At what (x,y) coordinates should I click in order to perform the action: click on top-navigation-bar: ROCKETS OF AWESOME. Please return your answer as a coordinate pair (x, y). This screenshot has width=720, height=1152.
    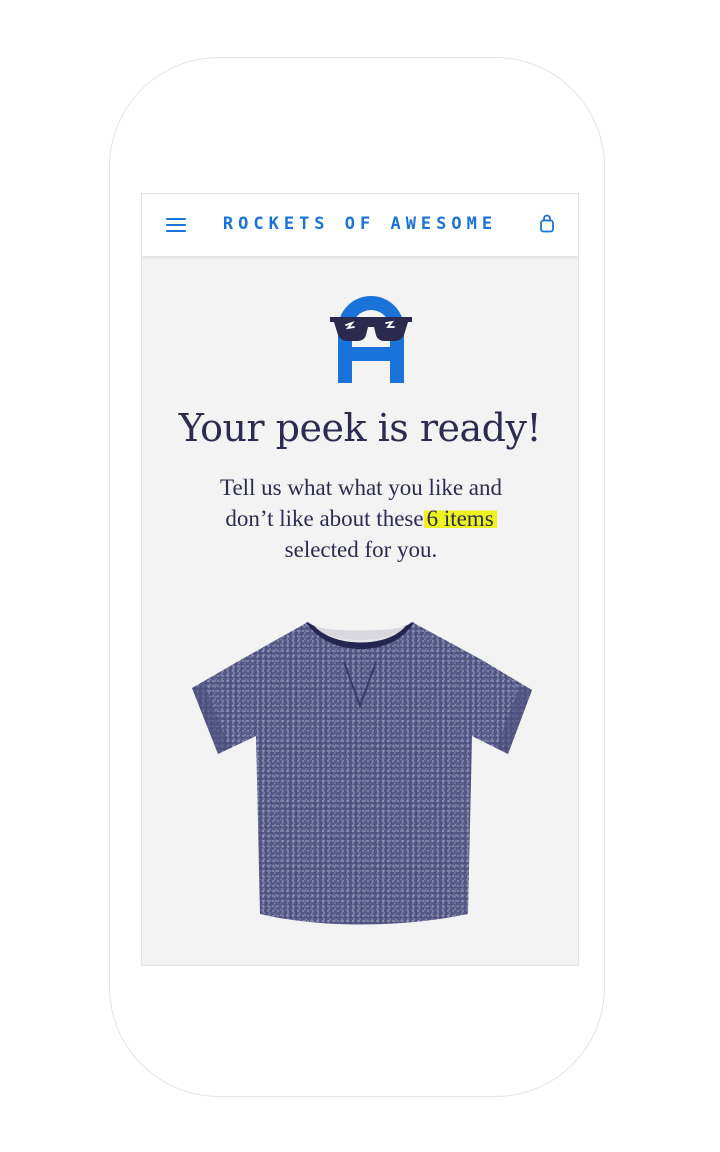
    Looking at the image, I should click on (360, 225).